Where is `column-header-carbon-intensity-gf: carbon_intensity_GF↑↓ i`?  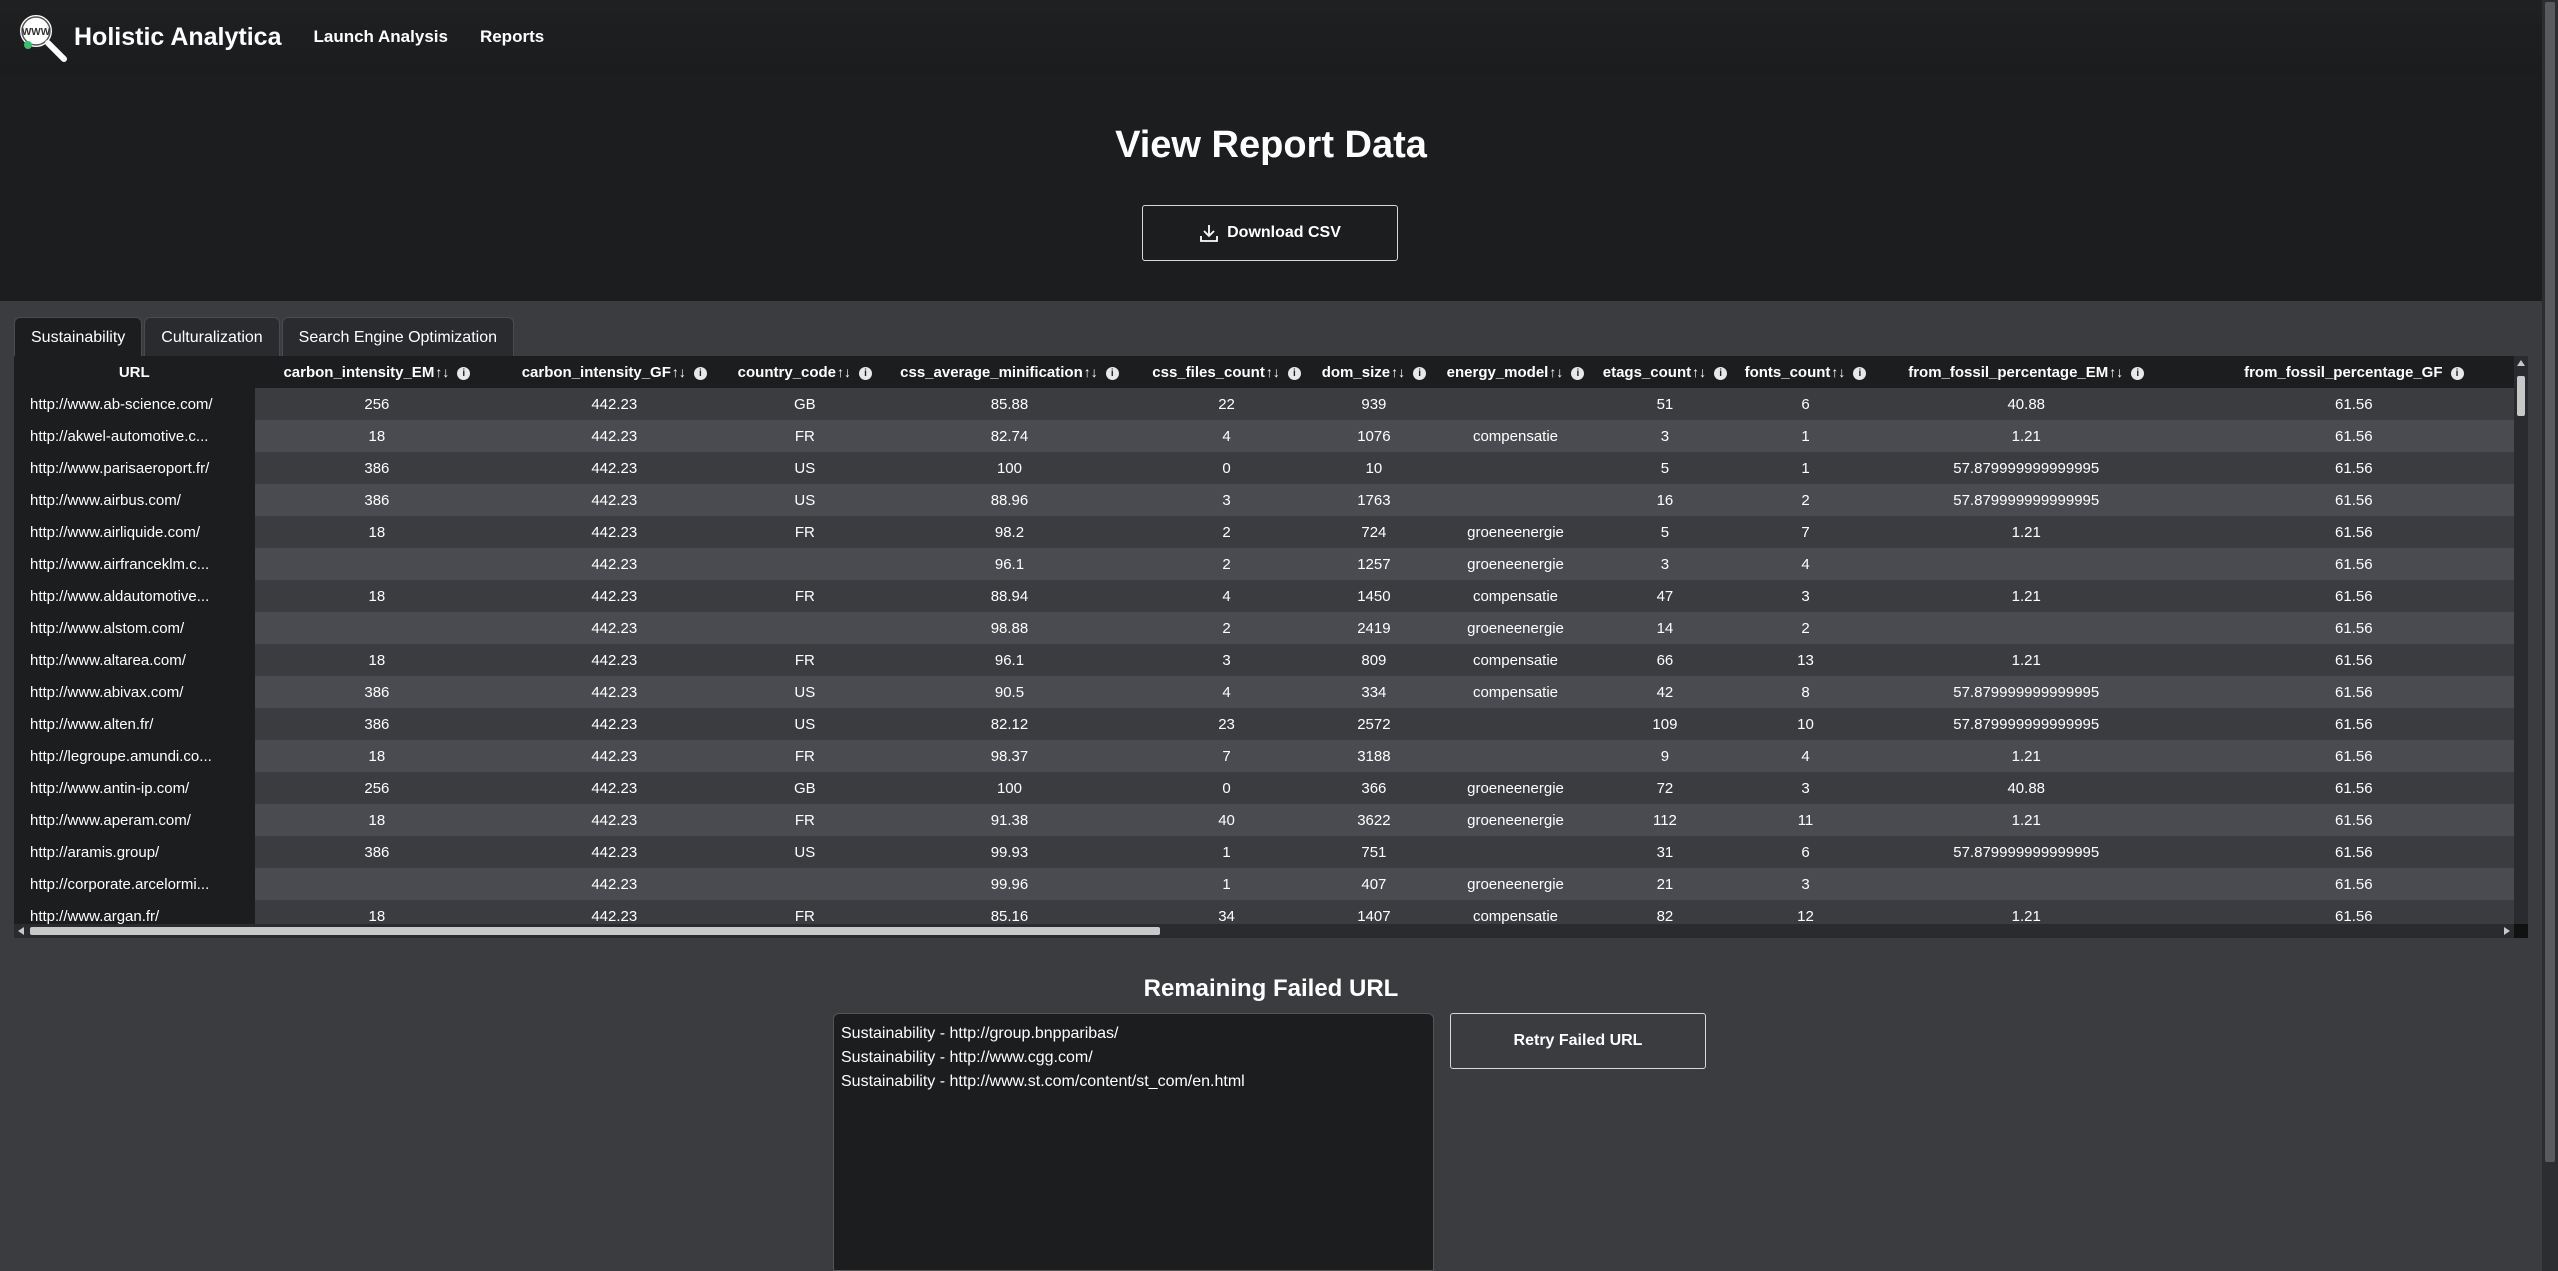 column-header-carbon-intensity-gf: carbon_intensity_GF↑↓ i is located at coordinates (614, 372).